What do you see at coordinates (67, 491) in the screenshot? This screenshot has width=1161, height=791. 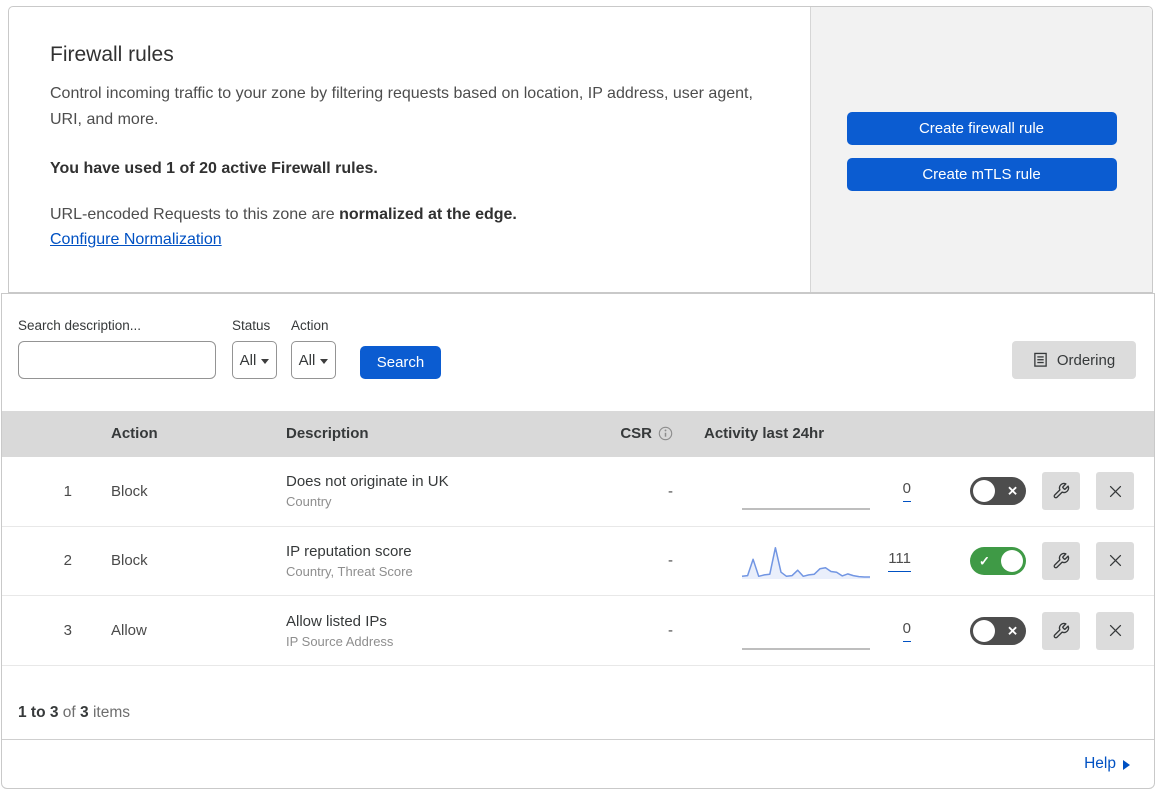 I see `rule-priority: 1` at bounding box center [67, 491].